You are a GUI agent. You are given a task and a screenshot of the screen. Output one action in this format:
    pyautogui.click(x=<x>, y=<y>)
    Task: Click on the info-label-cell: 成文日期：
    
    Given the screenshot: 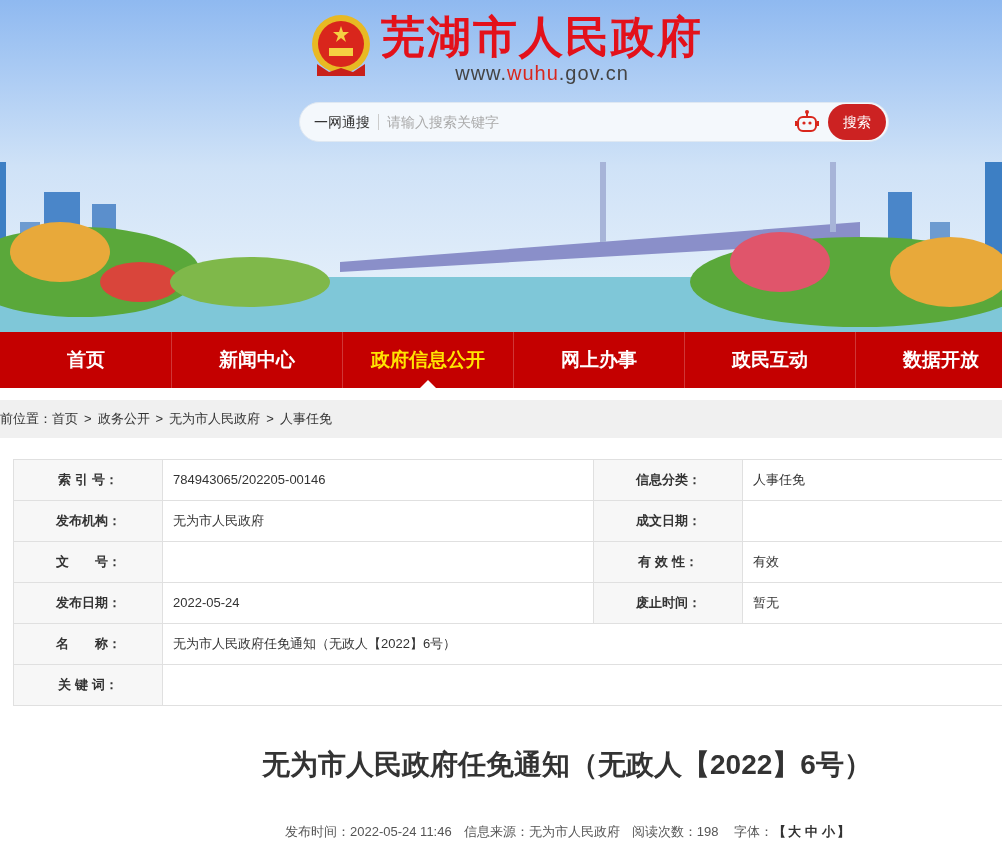 What is the action you would take?
    pyautogui.click(x=668, y=521)
    